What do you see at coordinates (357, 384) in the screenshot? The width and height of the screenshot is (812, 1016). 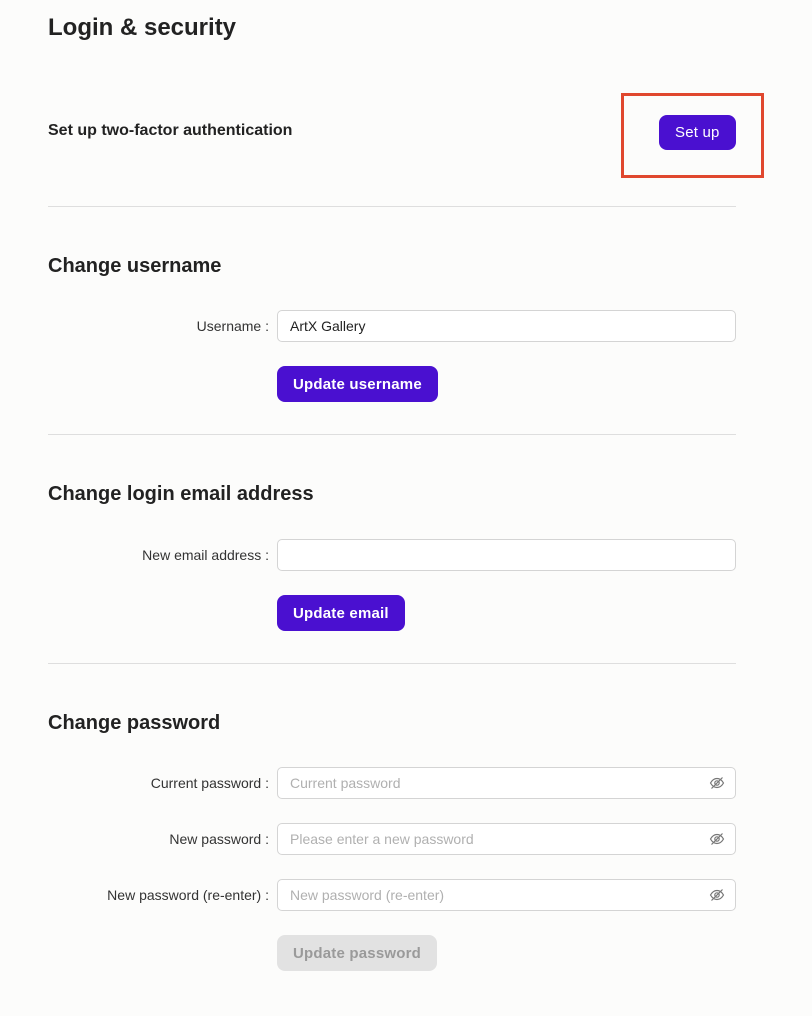 I see `update-username-button: Update username` at bounding box center [357, 384].